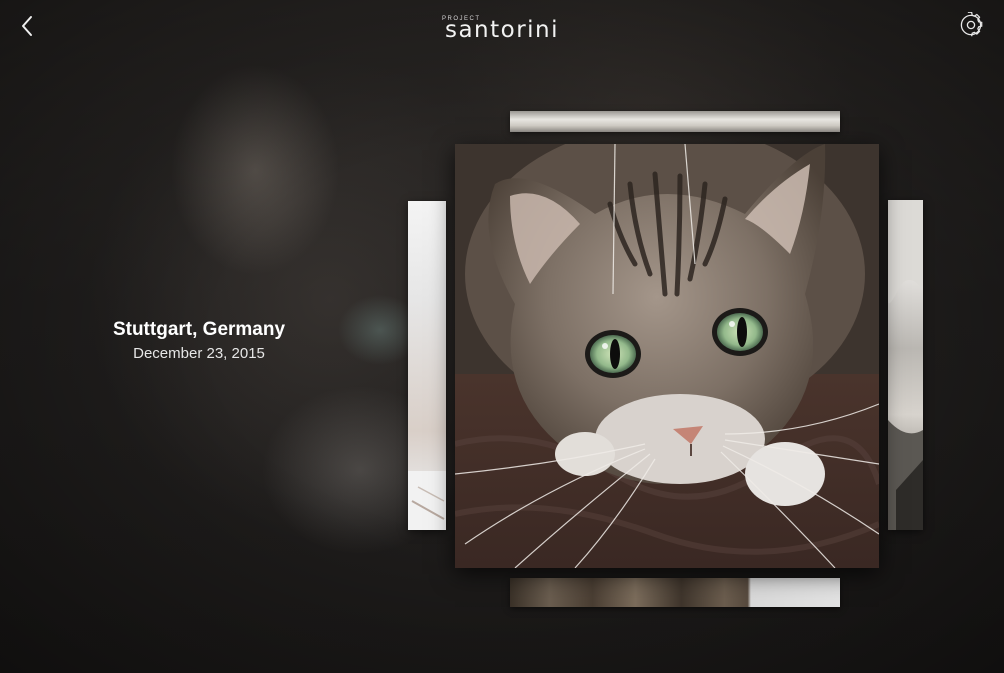  I want to click on previous-photo-left, so click(427, 365).